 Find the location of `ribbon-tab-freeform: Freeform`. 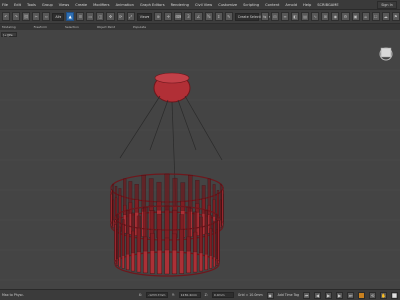

ribbon-tab-freeform: Freeform is located at coordinates (40, 27).